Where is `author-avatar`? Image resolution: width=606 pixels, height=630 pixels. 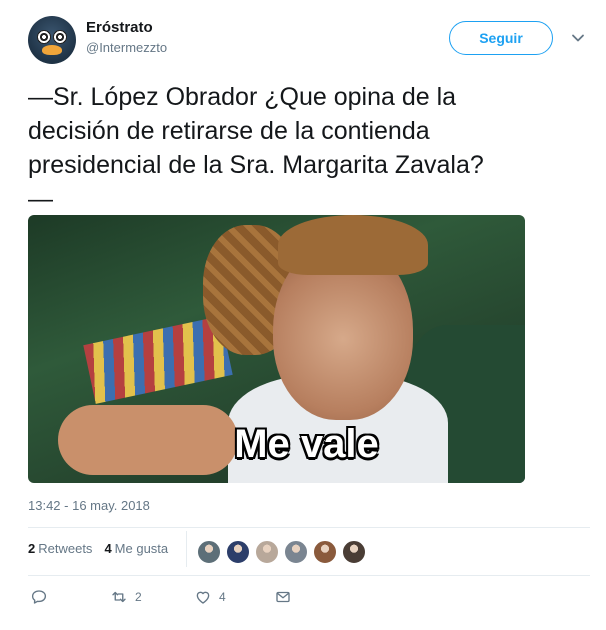
author-avatar is located at coordinates (52, 40).